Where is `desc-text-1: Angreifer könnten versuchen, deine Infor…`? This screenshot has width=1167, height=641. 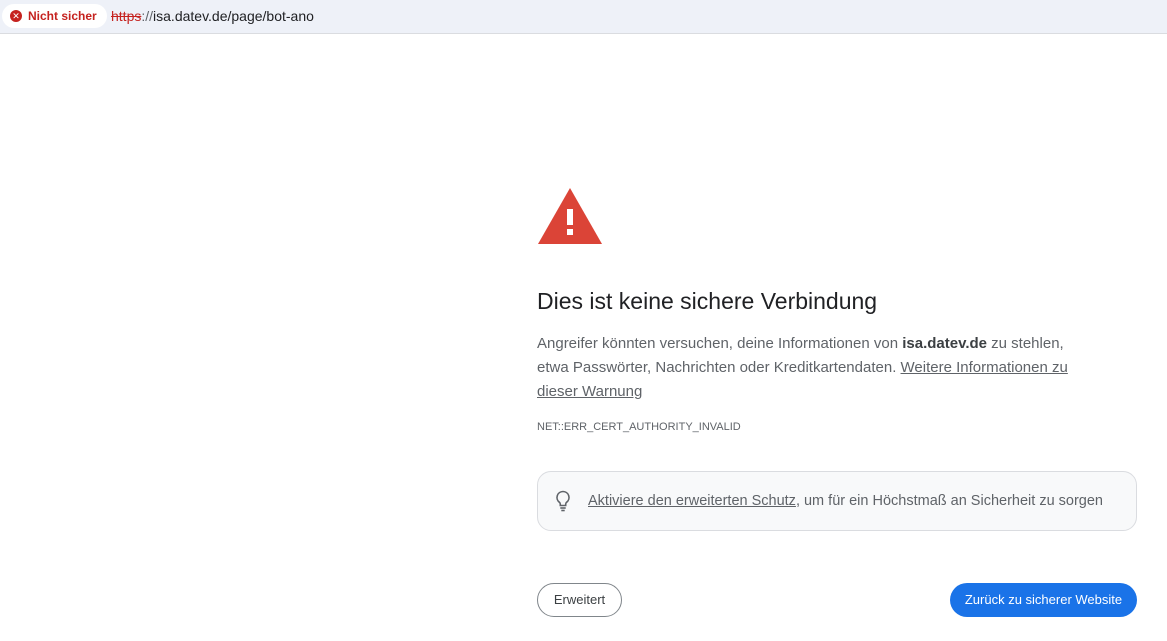
desc-text-1: Angreifer könnten versuchen, deine Infor… is located at coordinates (720, 343).